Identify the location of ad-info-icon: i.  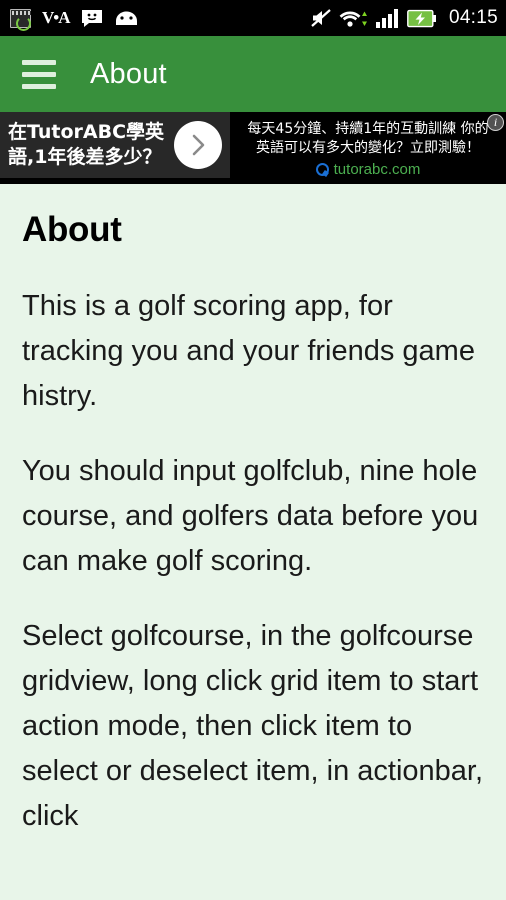
(495, 122).